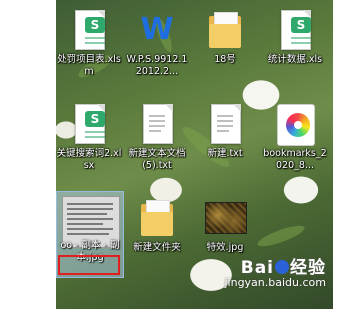 The width and height of the screenshot is (348, 309). I want to click on desktop-icon-new-txt: 新建.txt, so click(225, 131).